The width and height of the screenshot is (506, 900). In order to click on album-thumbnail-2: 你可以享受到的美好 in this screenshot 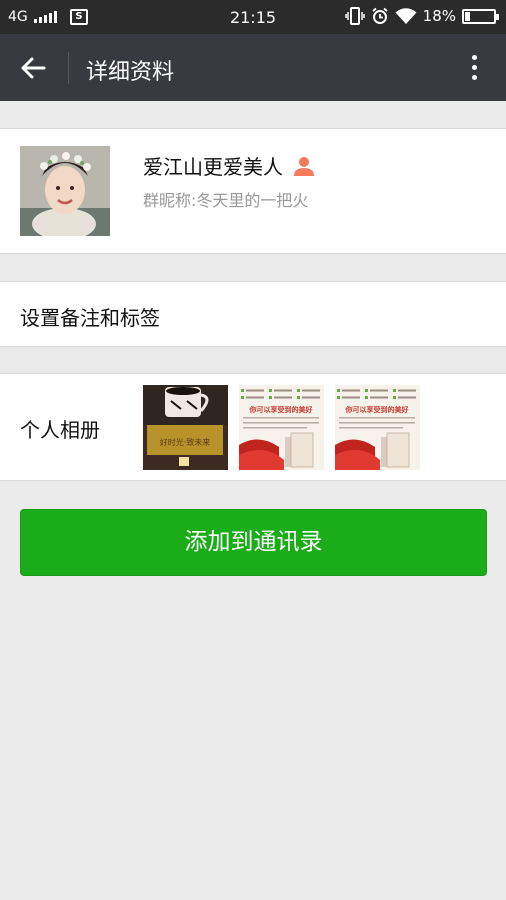, I will do `click(281, 427)`.